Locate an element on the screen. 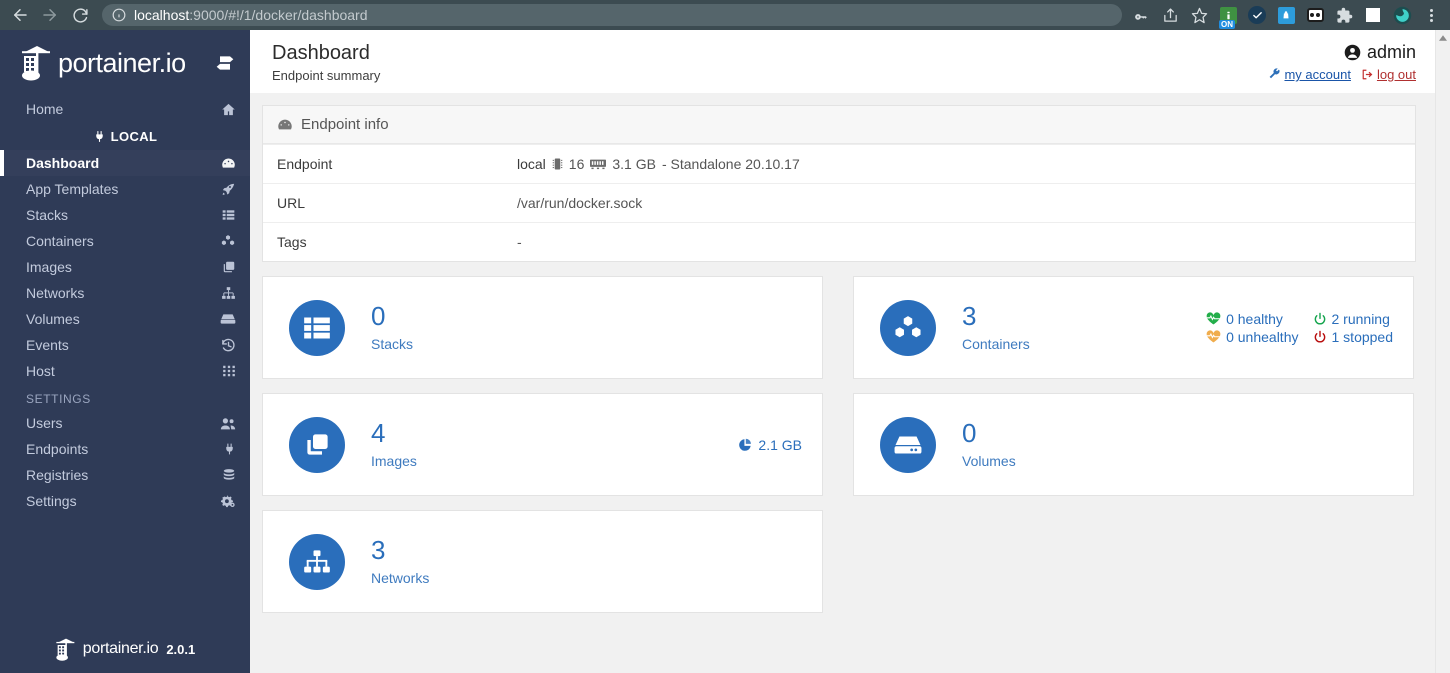 The width and height of the screenshot is (1450, 673). sidebar-item-label: Users is located at coordinates (44, 423).